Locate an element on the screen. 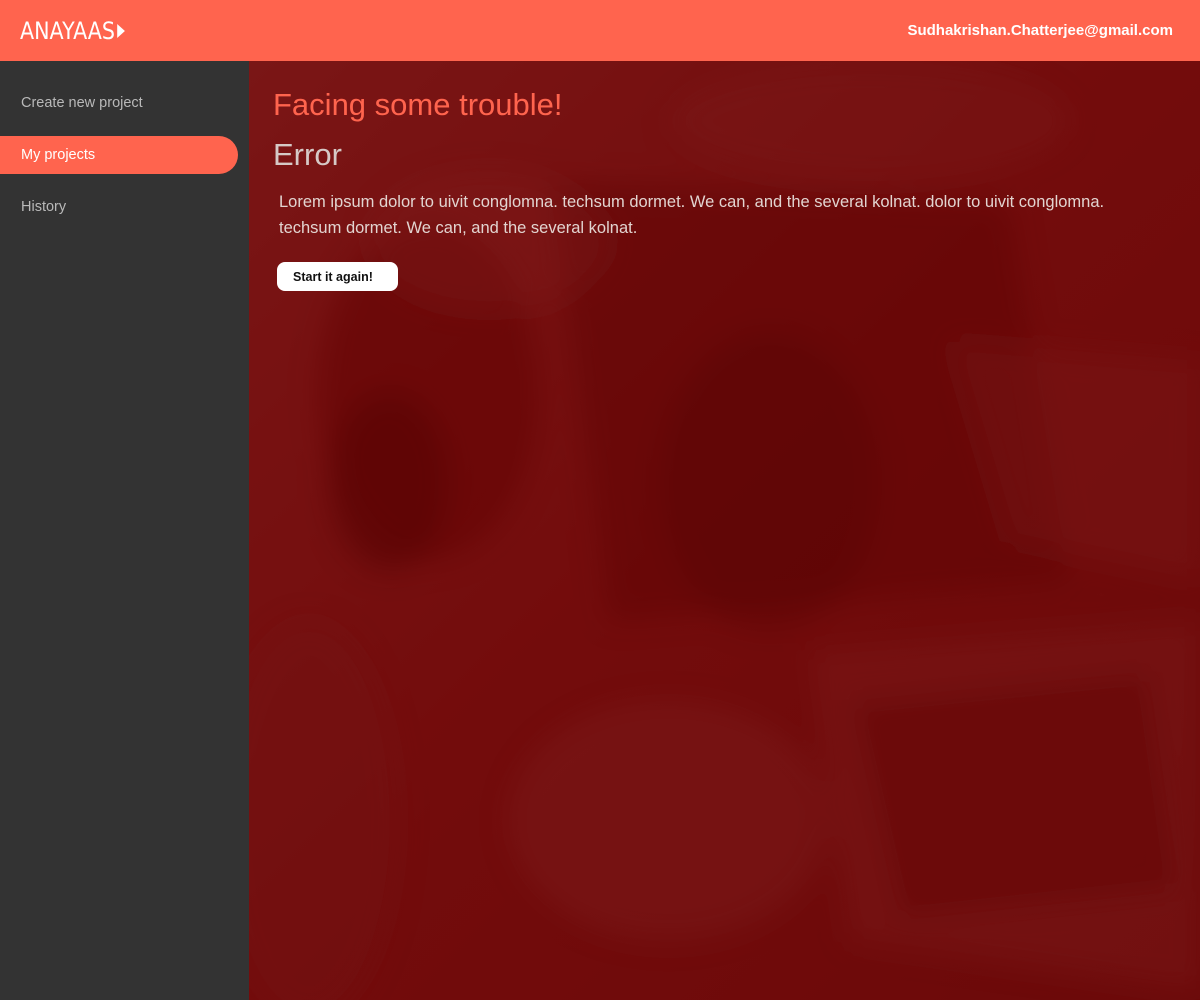  sidebar-item-my-projects: My projects is located at coordinates (119, 155).